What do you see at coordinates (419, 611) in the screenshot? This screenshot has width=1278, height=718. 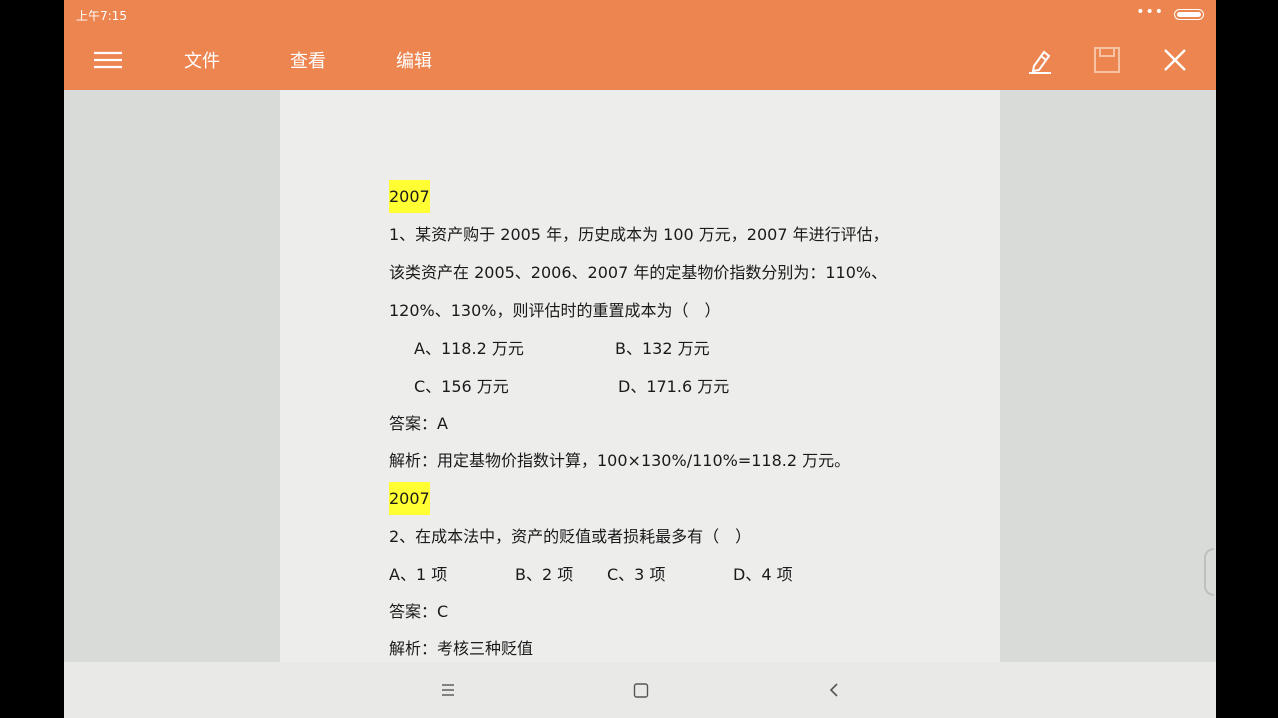 I see `q2-answer: 答案：C` at bounding box center [419, 611].